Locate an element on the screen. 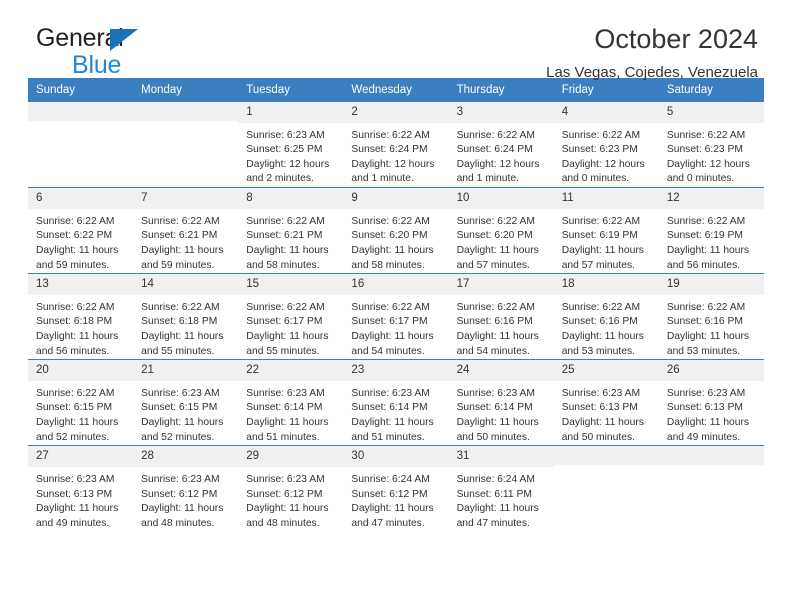 This screenshot has width=792, height=612. day-number: 15 is located at coordinates (291, 284).